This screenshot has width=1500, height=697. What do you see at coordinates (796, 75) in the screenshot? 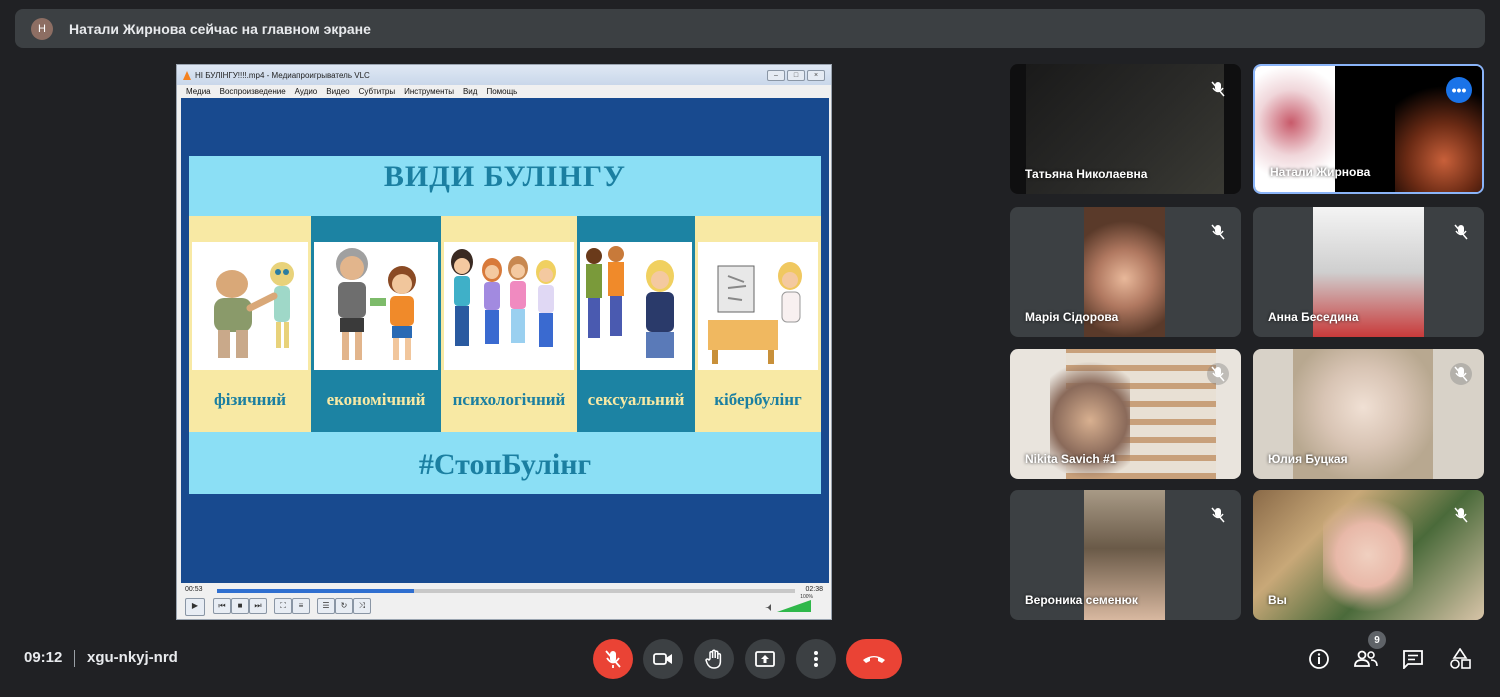
I see `maximize-icon: □` at bounding box center [796, 75].